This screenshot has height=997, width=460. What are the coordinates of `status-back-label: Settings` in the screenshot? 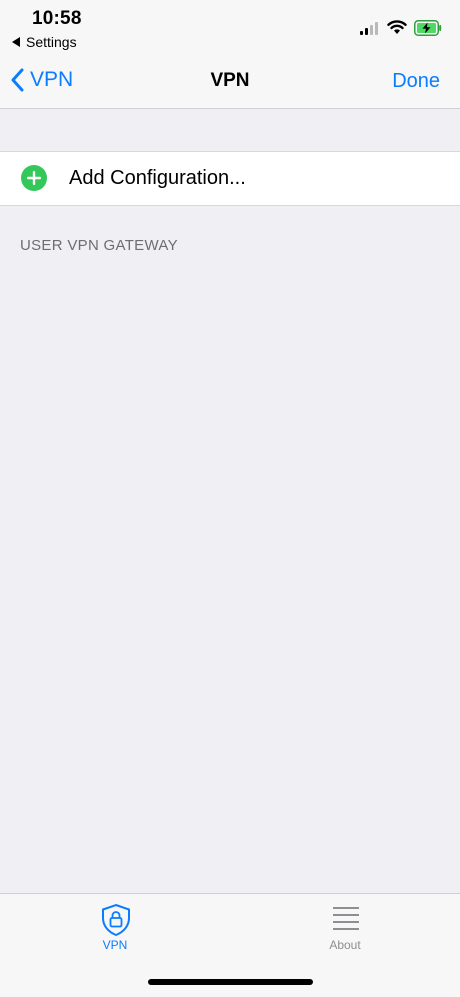 It's located at (51, 42).